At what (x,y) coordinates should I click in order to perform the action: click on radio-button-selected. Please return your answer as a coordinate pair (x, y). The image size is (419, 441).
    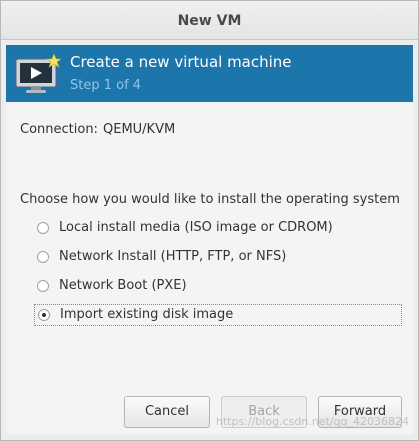
    Looking at the image, I should click on (44, 315).